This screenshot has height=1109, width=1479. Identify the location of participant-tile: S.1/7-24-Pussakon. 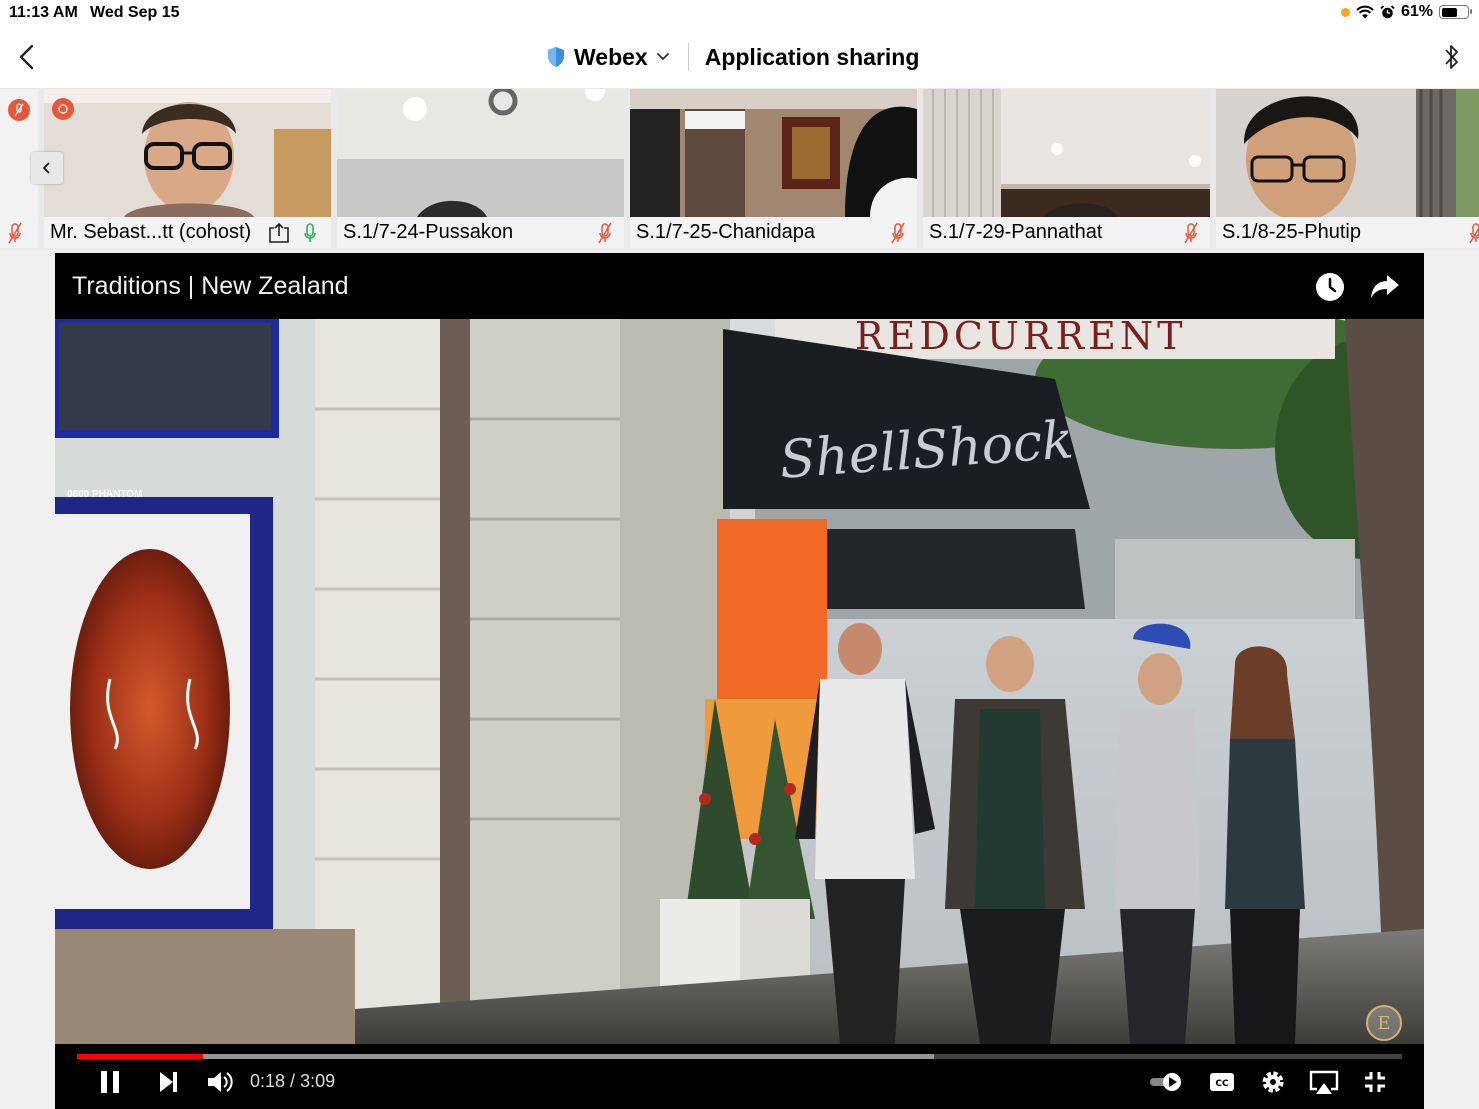
(480, 168).